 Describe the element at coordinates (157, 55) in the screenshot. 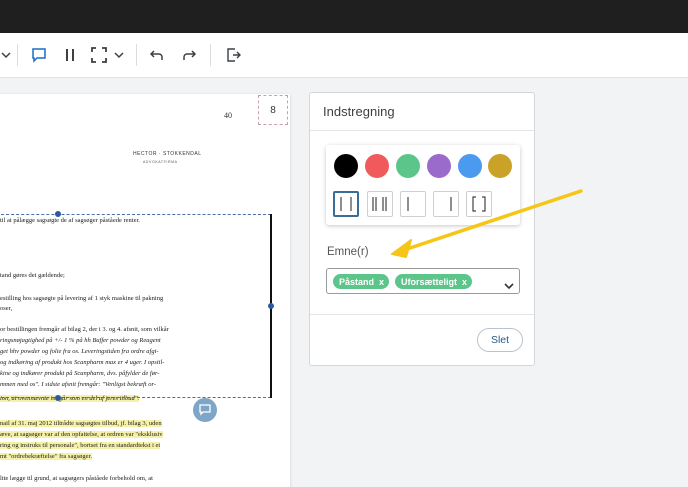

I see `undo-icon` at that location.